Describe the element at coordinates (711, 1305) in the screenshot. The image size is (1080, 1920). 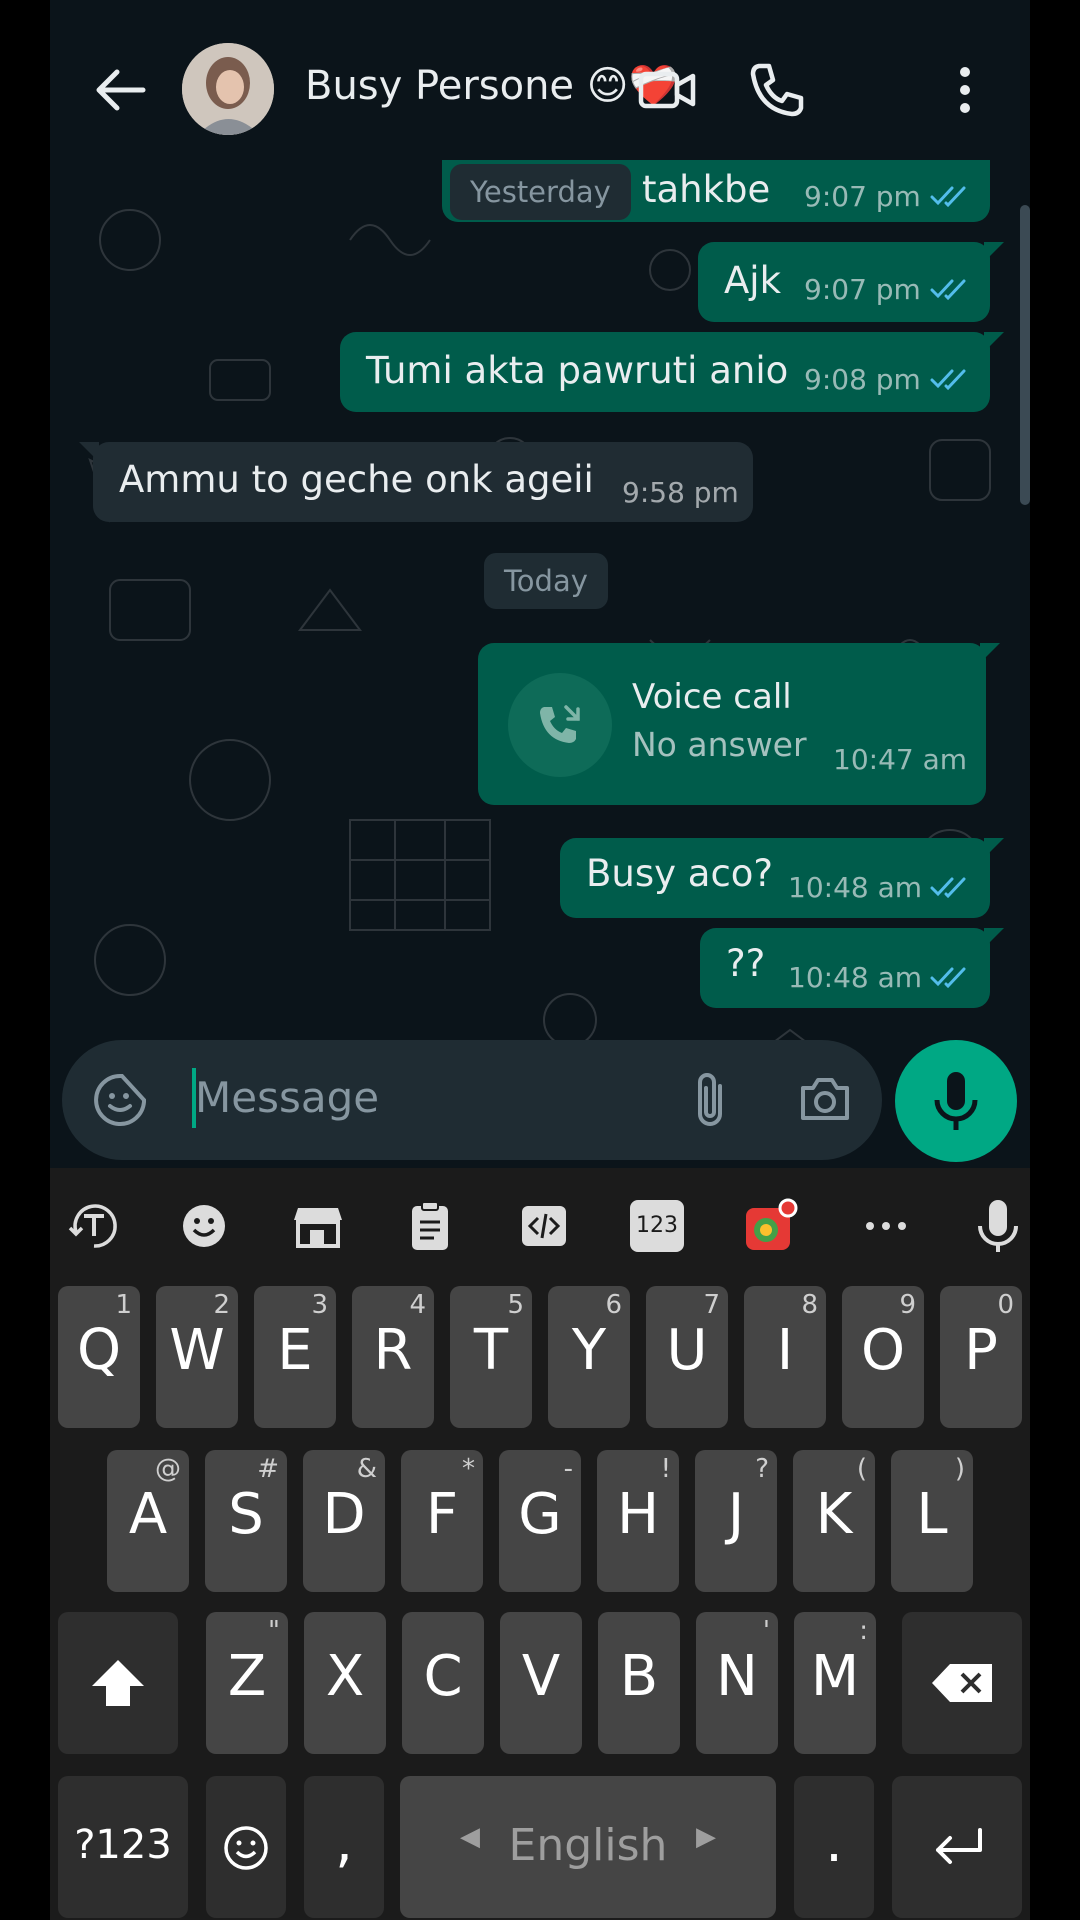
I see `key-hint: 7` at that location.